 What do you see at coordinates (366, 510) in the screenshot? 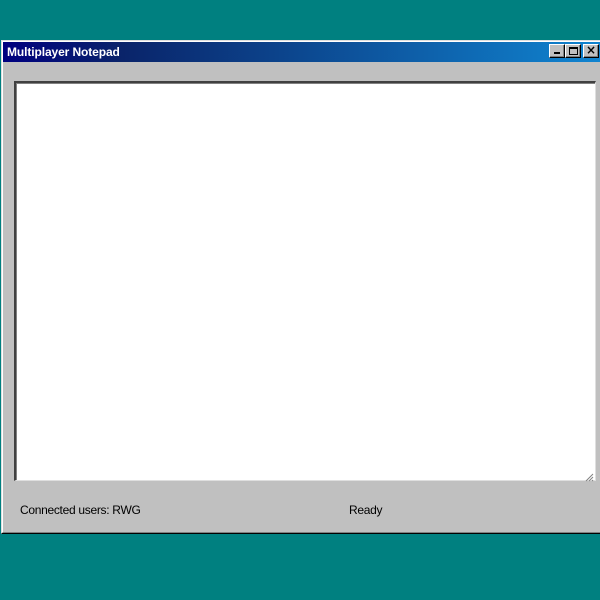
I see `ready-status: Ready` at bounding box center [366, 510].